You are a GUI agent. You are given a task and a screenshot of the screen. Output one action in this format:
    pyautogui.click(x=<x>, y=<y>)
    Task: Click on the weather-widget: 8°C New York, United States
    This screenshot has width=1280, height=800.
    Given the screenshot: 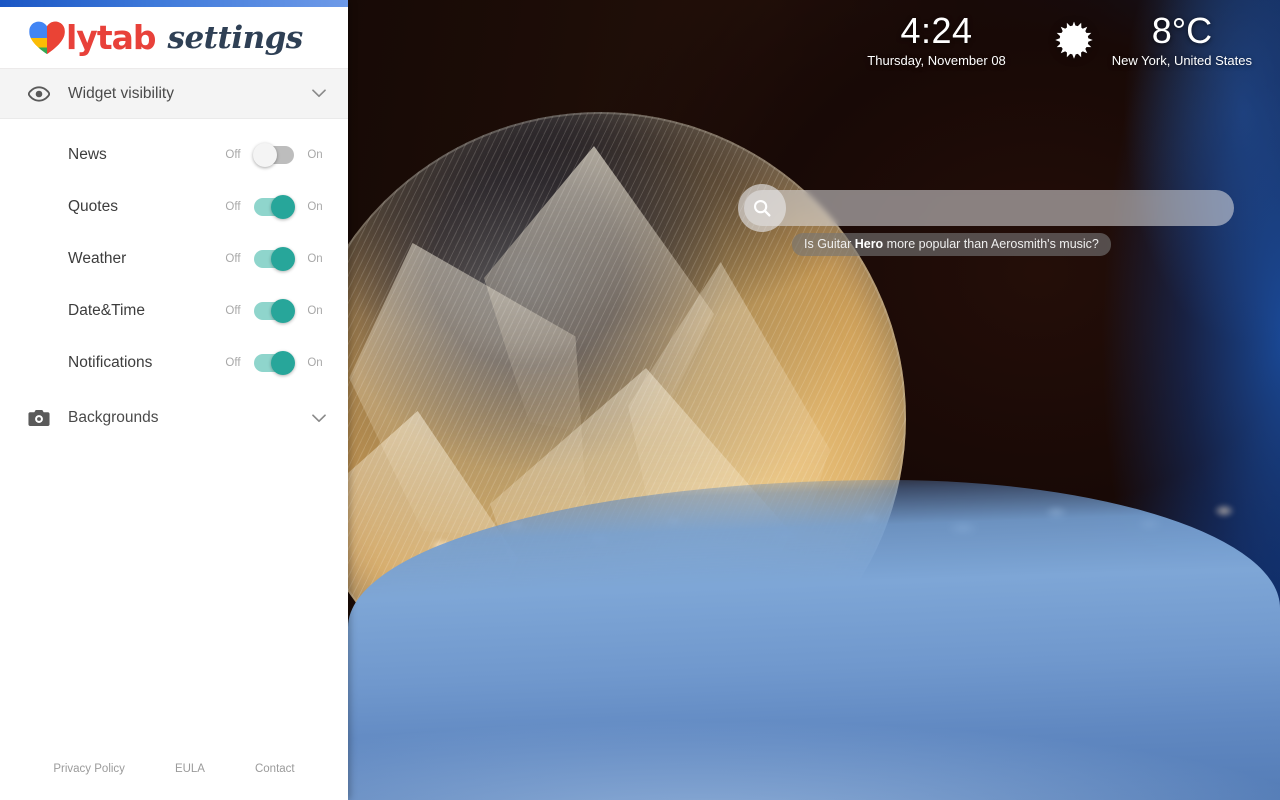 What is the action you would take?
    pyautogui.click(x=1151, y=39)
    